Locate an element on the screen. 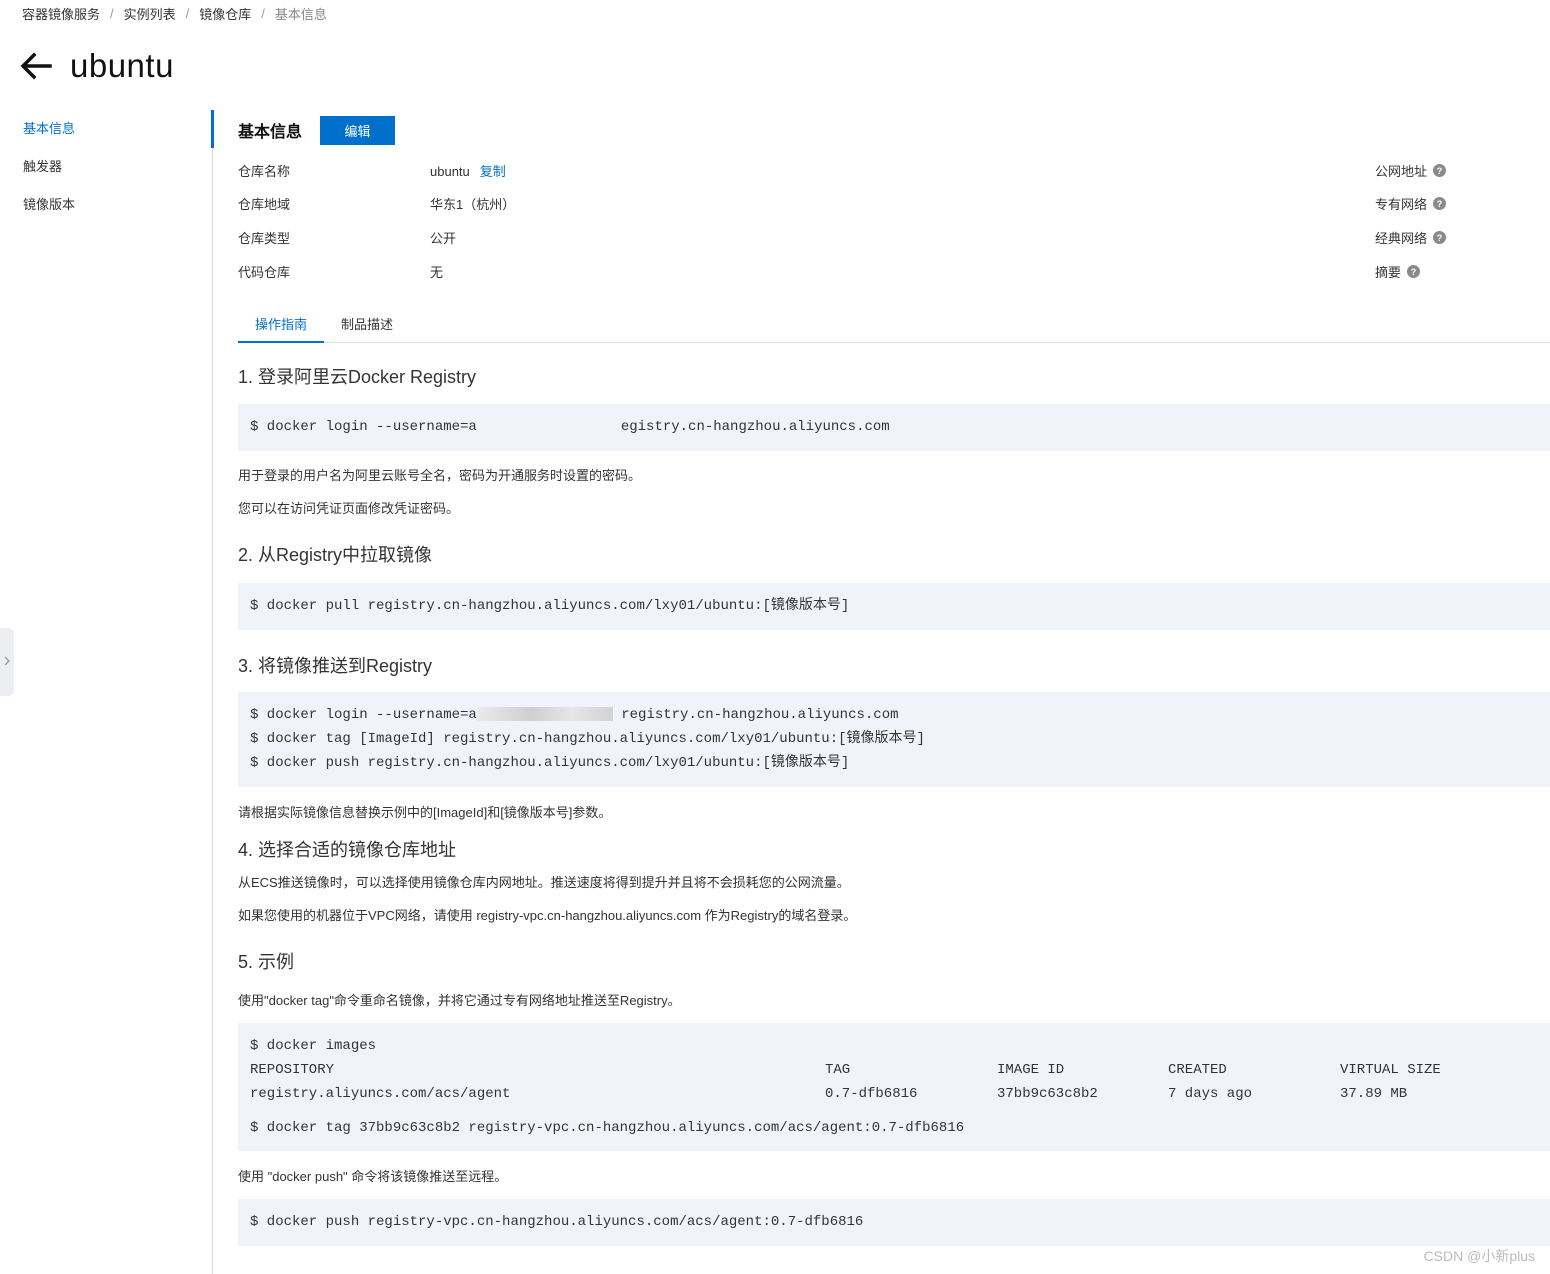 The height and width of the screenshot is (1274, 1550). vpc-label: 专有网络? is located at coordinates (1411, 203).